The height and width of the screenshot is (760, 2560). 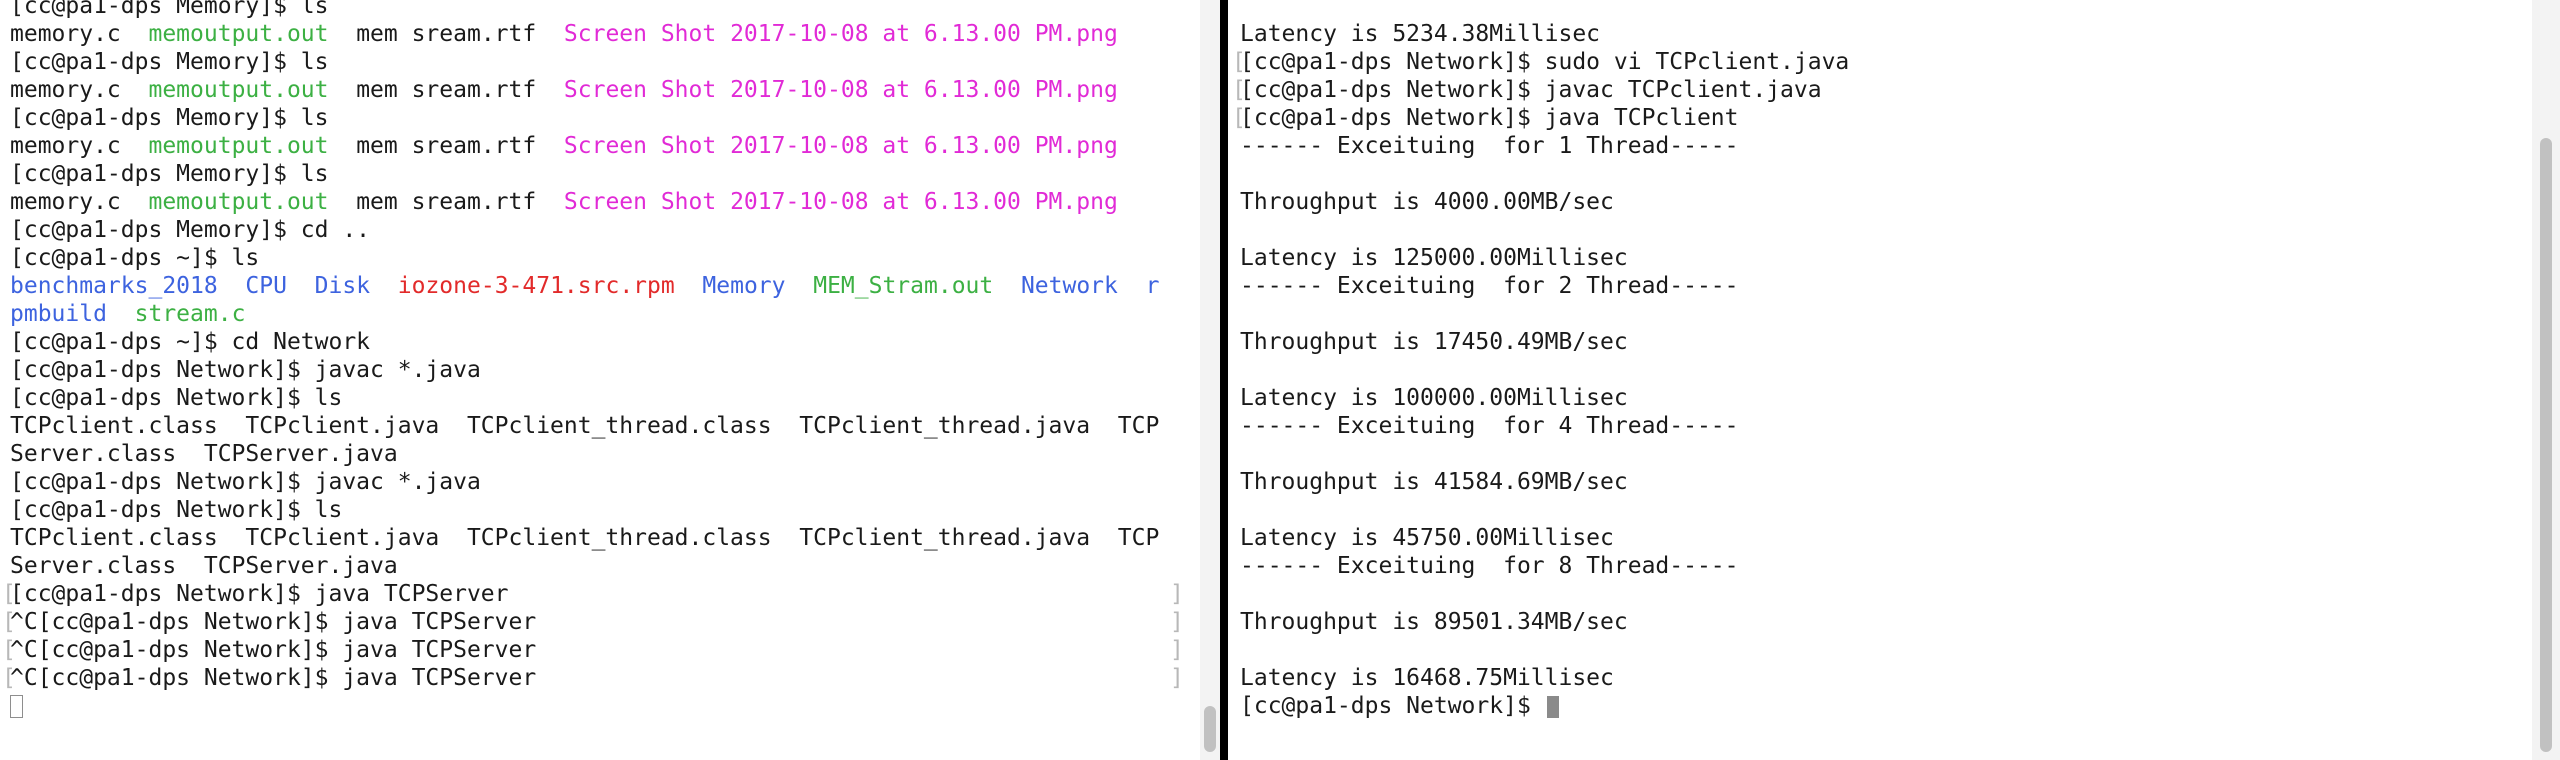 What do you see at coordinates (903, 286) in the screenshot?
I see `terminal-text: MEM_Stram.out` at bounding box center [903, 286].